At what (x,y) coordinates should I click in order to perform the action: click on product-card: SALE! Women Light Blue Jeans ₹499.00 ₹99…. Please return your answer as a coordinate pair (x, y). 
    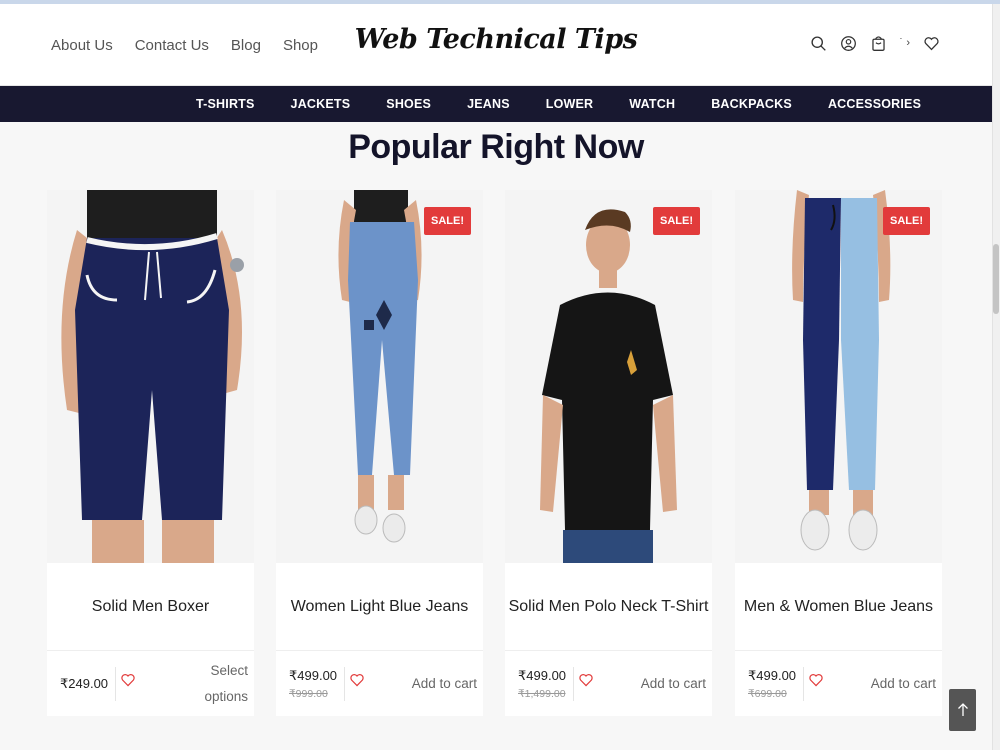
    Looking at the image, I should click on (379, 453).